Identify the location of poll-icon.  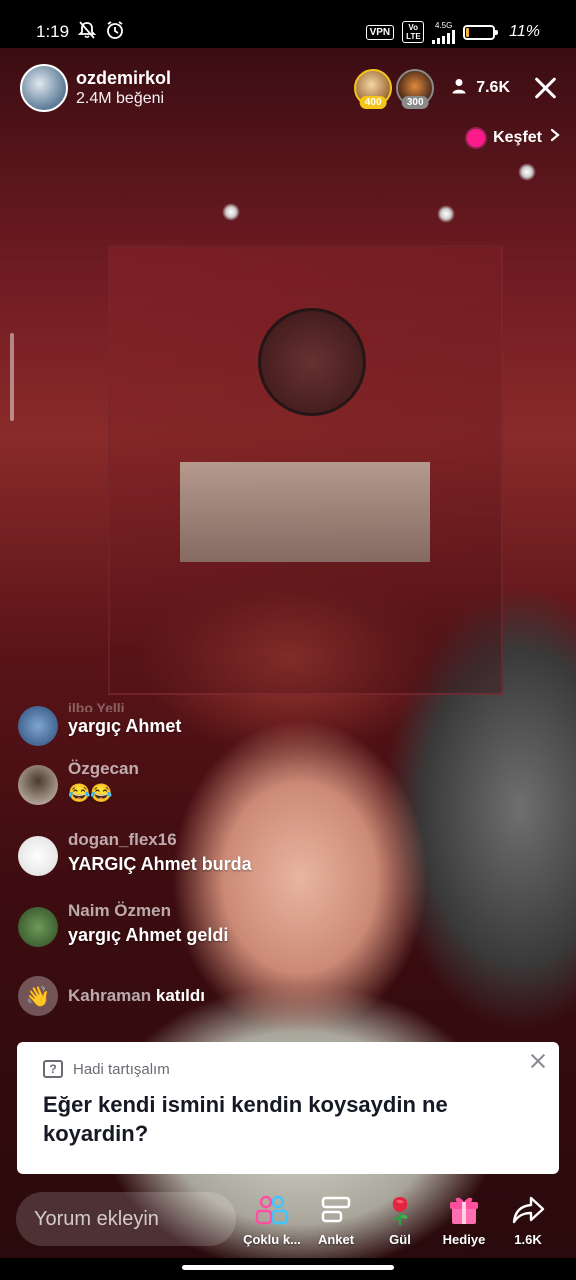
(336, 1210).